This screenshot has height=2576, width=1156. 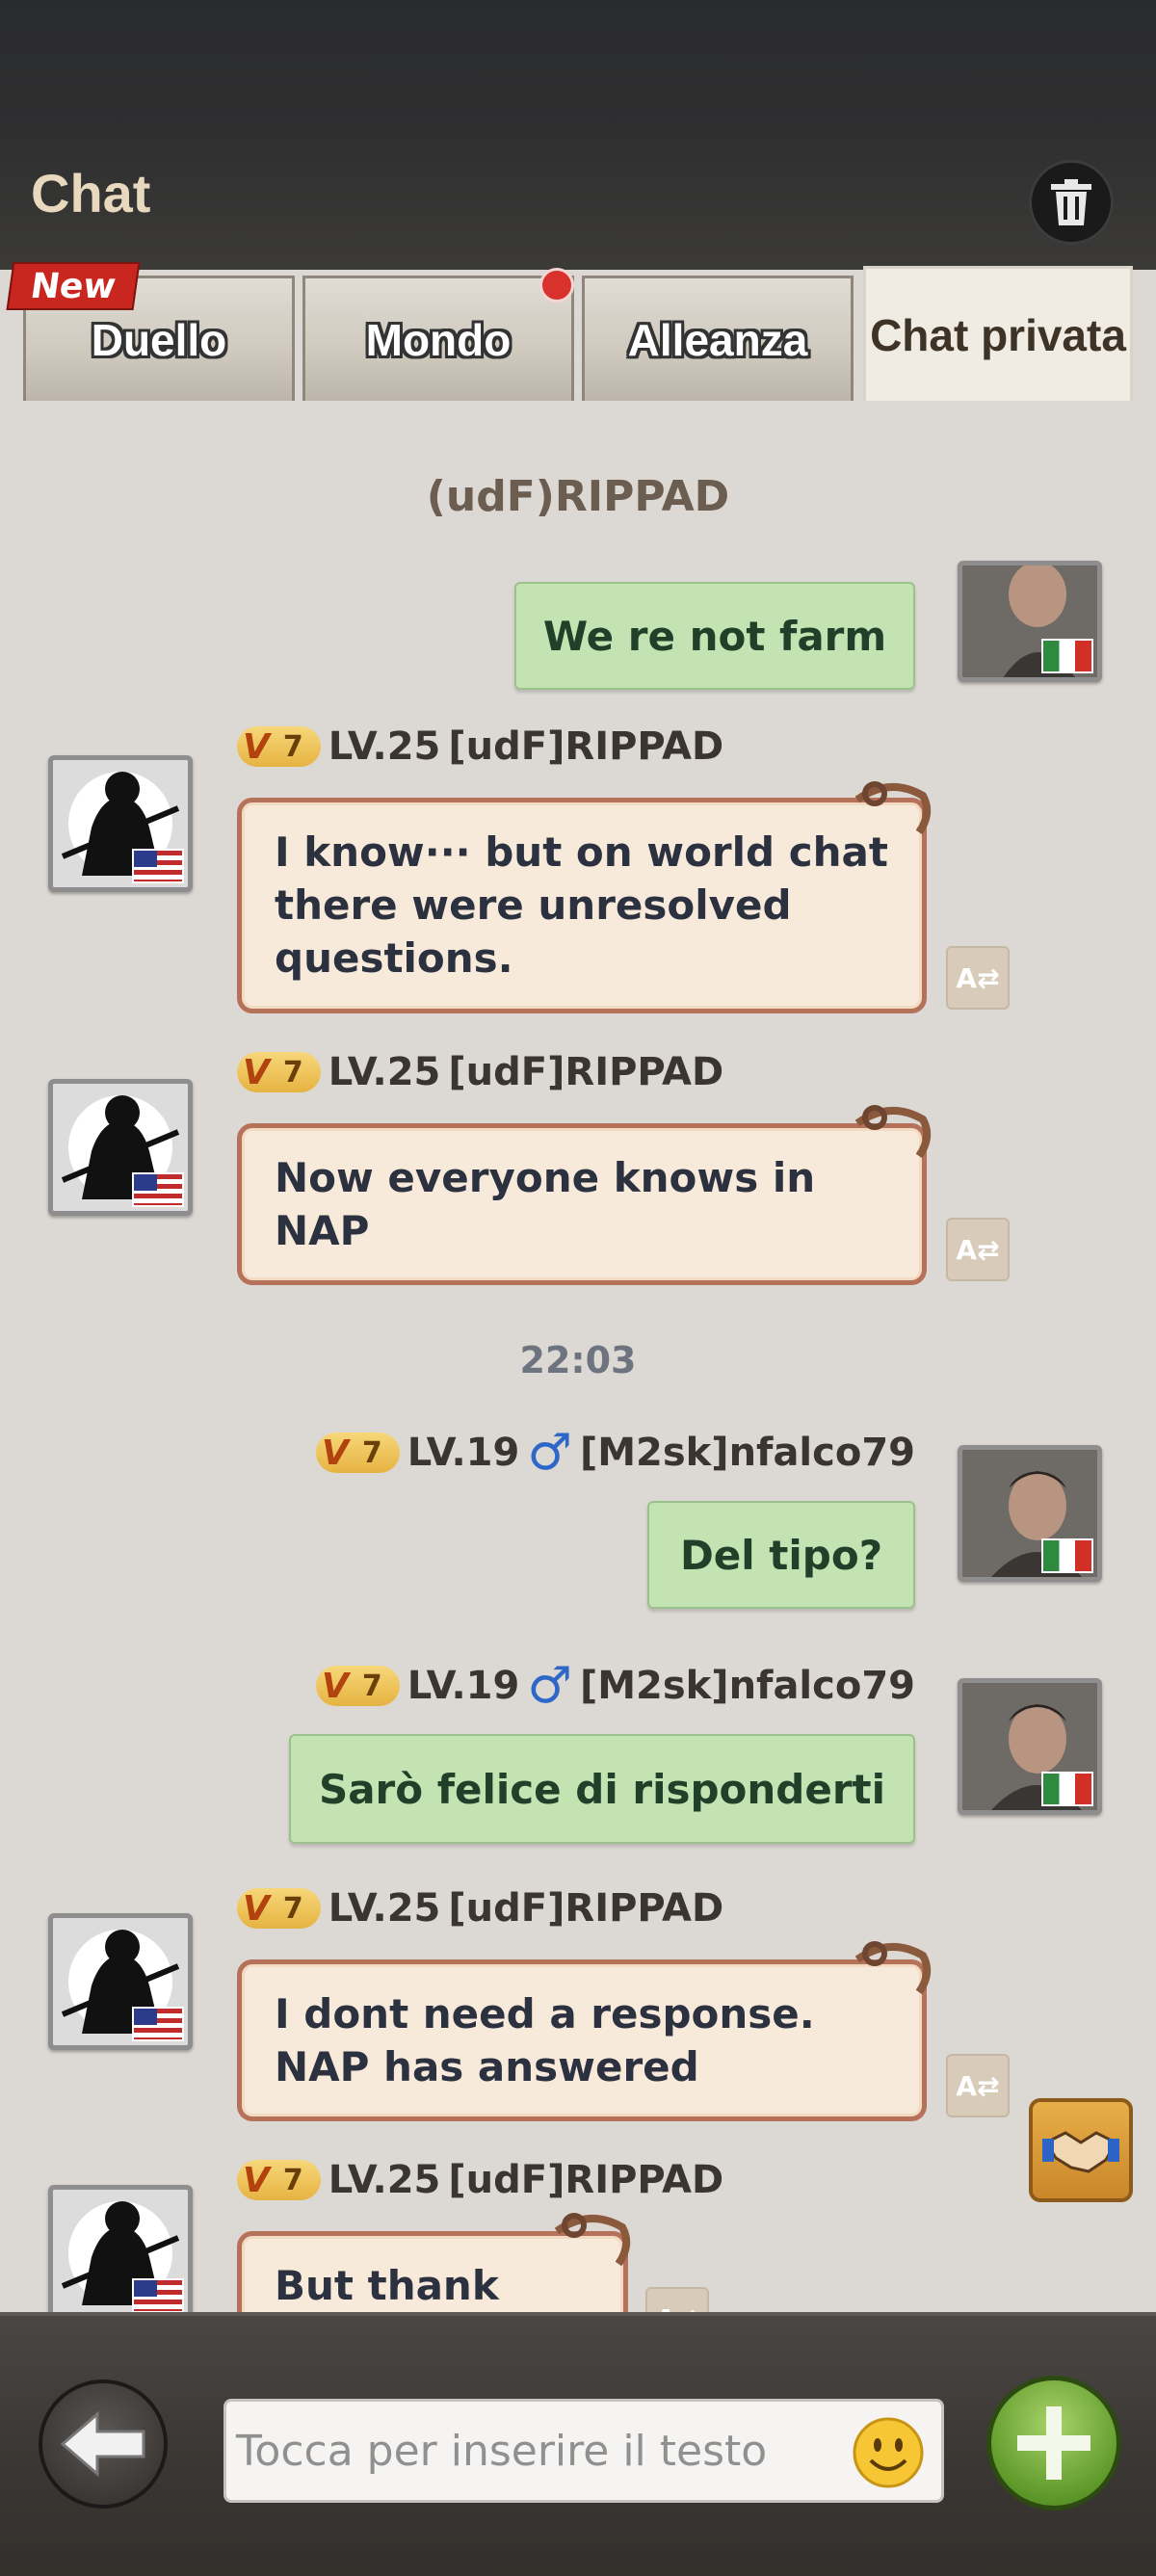 I want to click on bottom-input-bar: Tocca per inserire il testo, so click(x=578, y=2444).